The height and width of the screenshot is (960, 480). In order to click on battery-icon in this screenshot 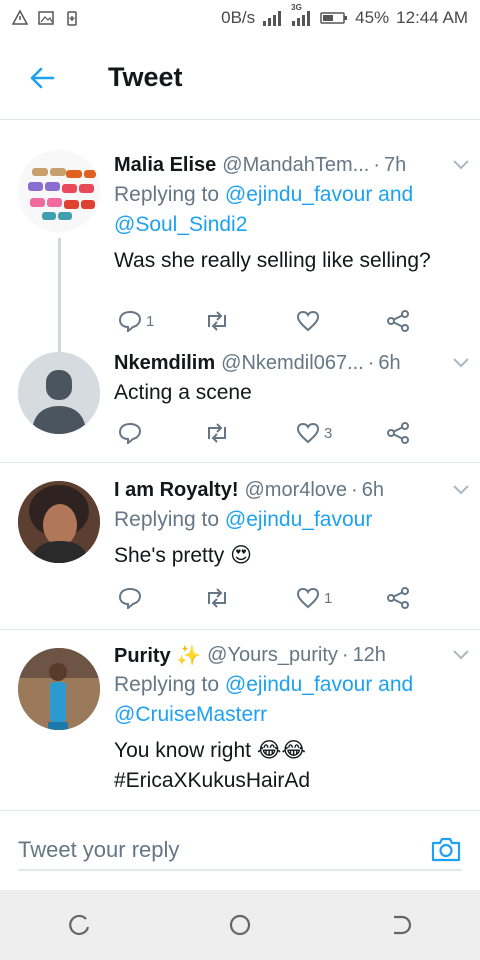, I will do `click(334, 18)`.